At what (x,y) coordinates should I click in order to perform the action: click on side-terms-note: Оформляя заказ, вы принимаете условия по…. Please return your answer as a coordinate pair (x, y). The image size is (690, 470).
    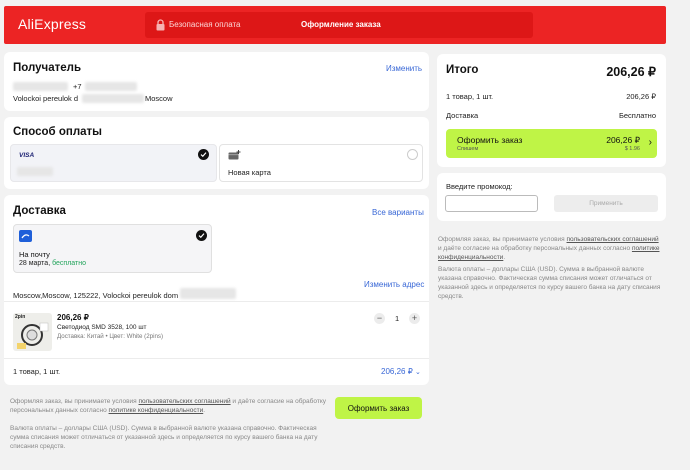
    Looking at the image, I should click on (549, 248).